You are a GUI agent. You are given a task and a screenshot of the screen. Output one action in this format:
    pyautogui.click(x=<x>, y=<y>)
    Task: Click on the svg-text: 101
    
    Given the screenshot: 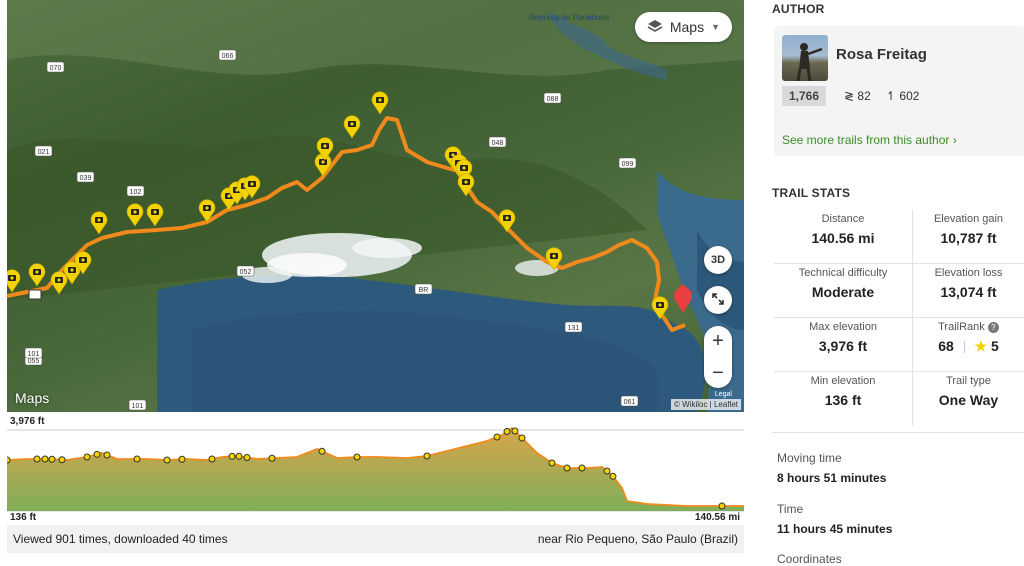 What is the action you would take?
    pyautogui.click(x=34, y=354)
    